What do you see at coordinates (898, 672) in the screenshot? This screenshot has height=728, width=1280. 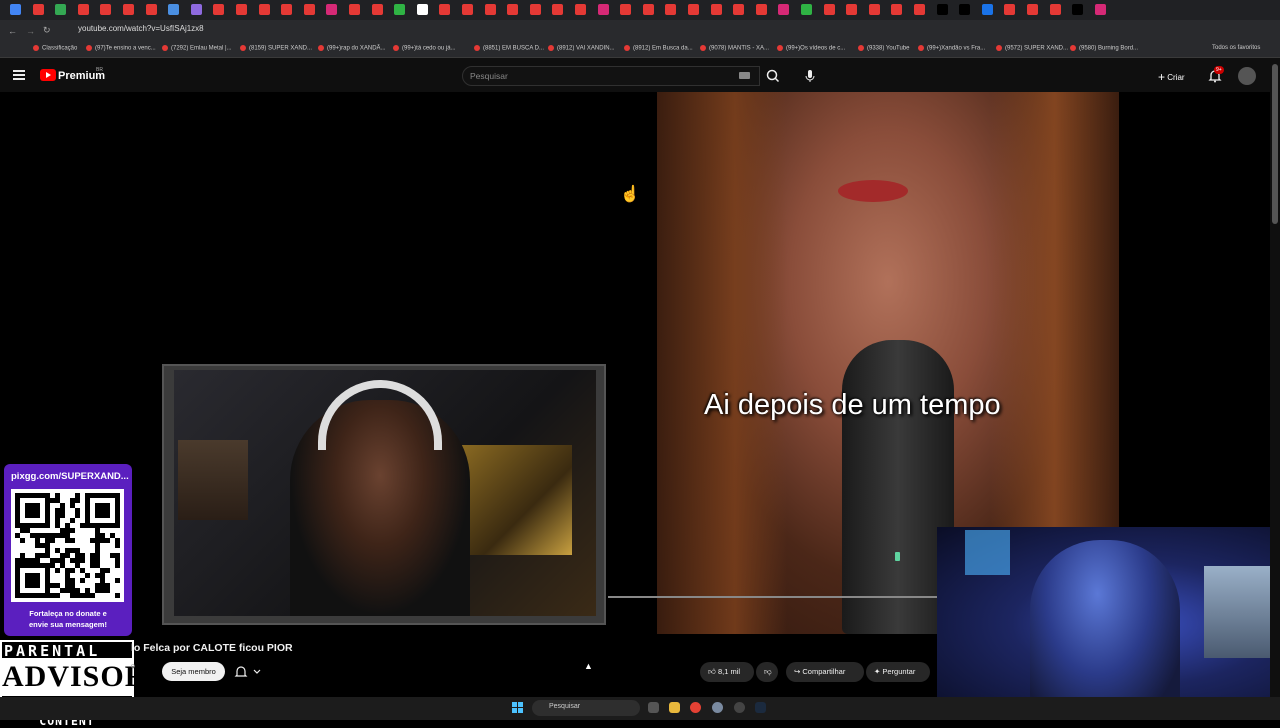 I see `ask-button: ✦ Perguntar` at bounding box center [898, 672].